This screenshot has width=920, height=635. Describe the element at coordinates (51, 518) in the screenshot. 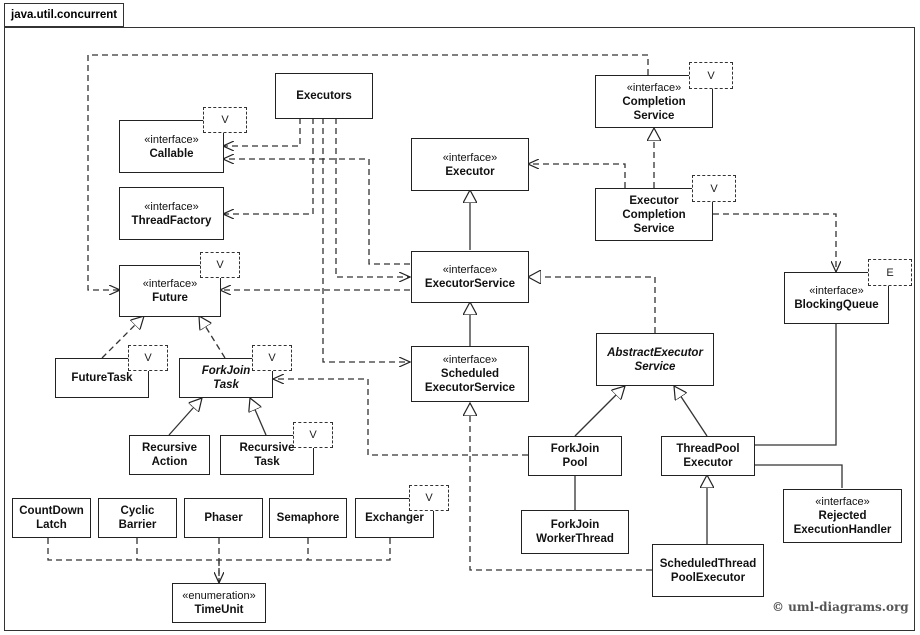

I see `class-countdownlatch: CountDown Latch` at that location.